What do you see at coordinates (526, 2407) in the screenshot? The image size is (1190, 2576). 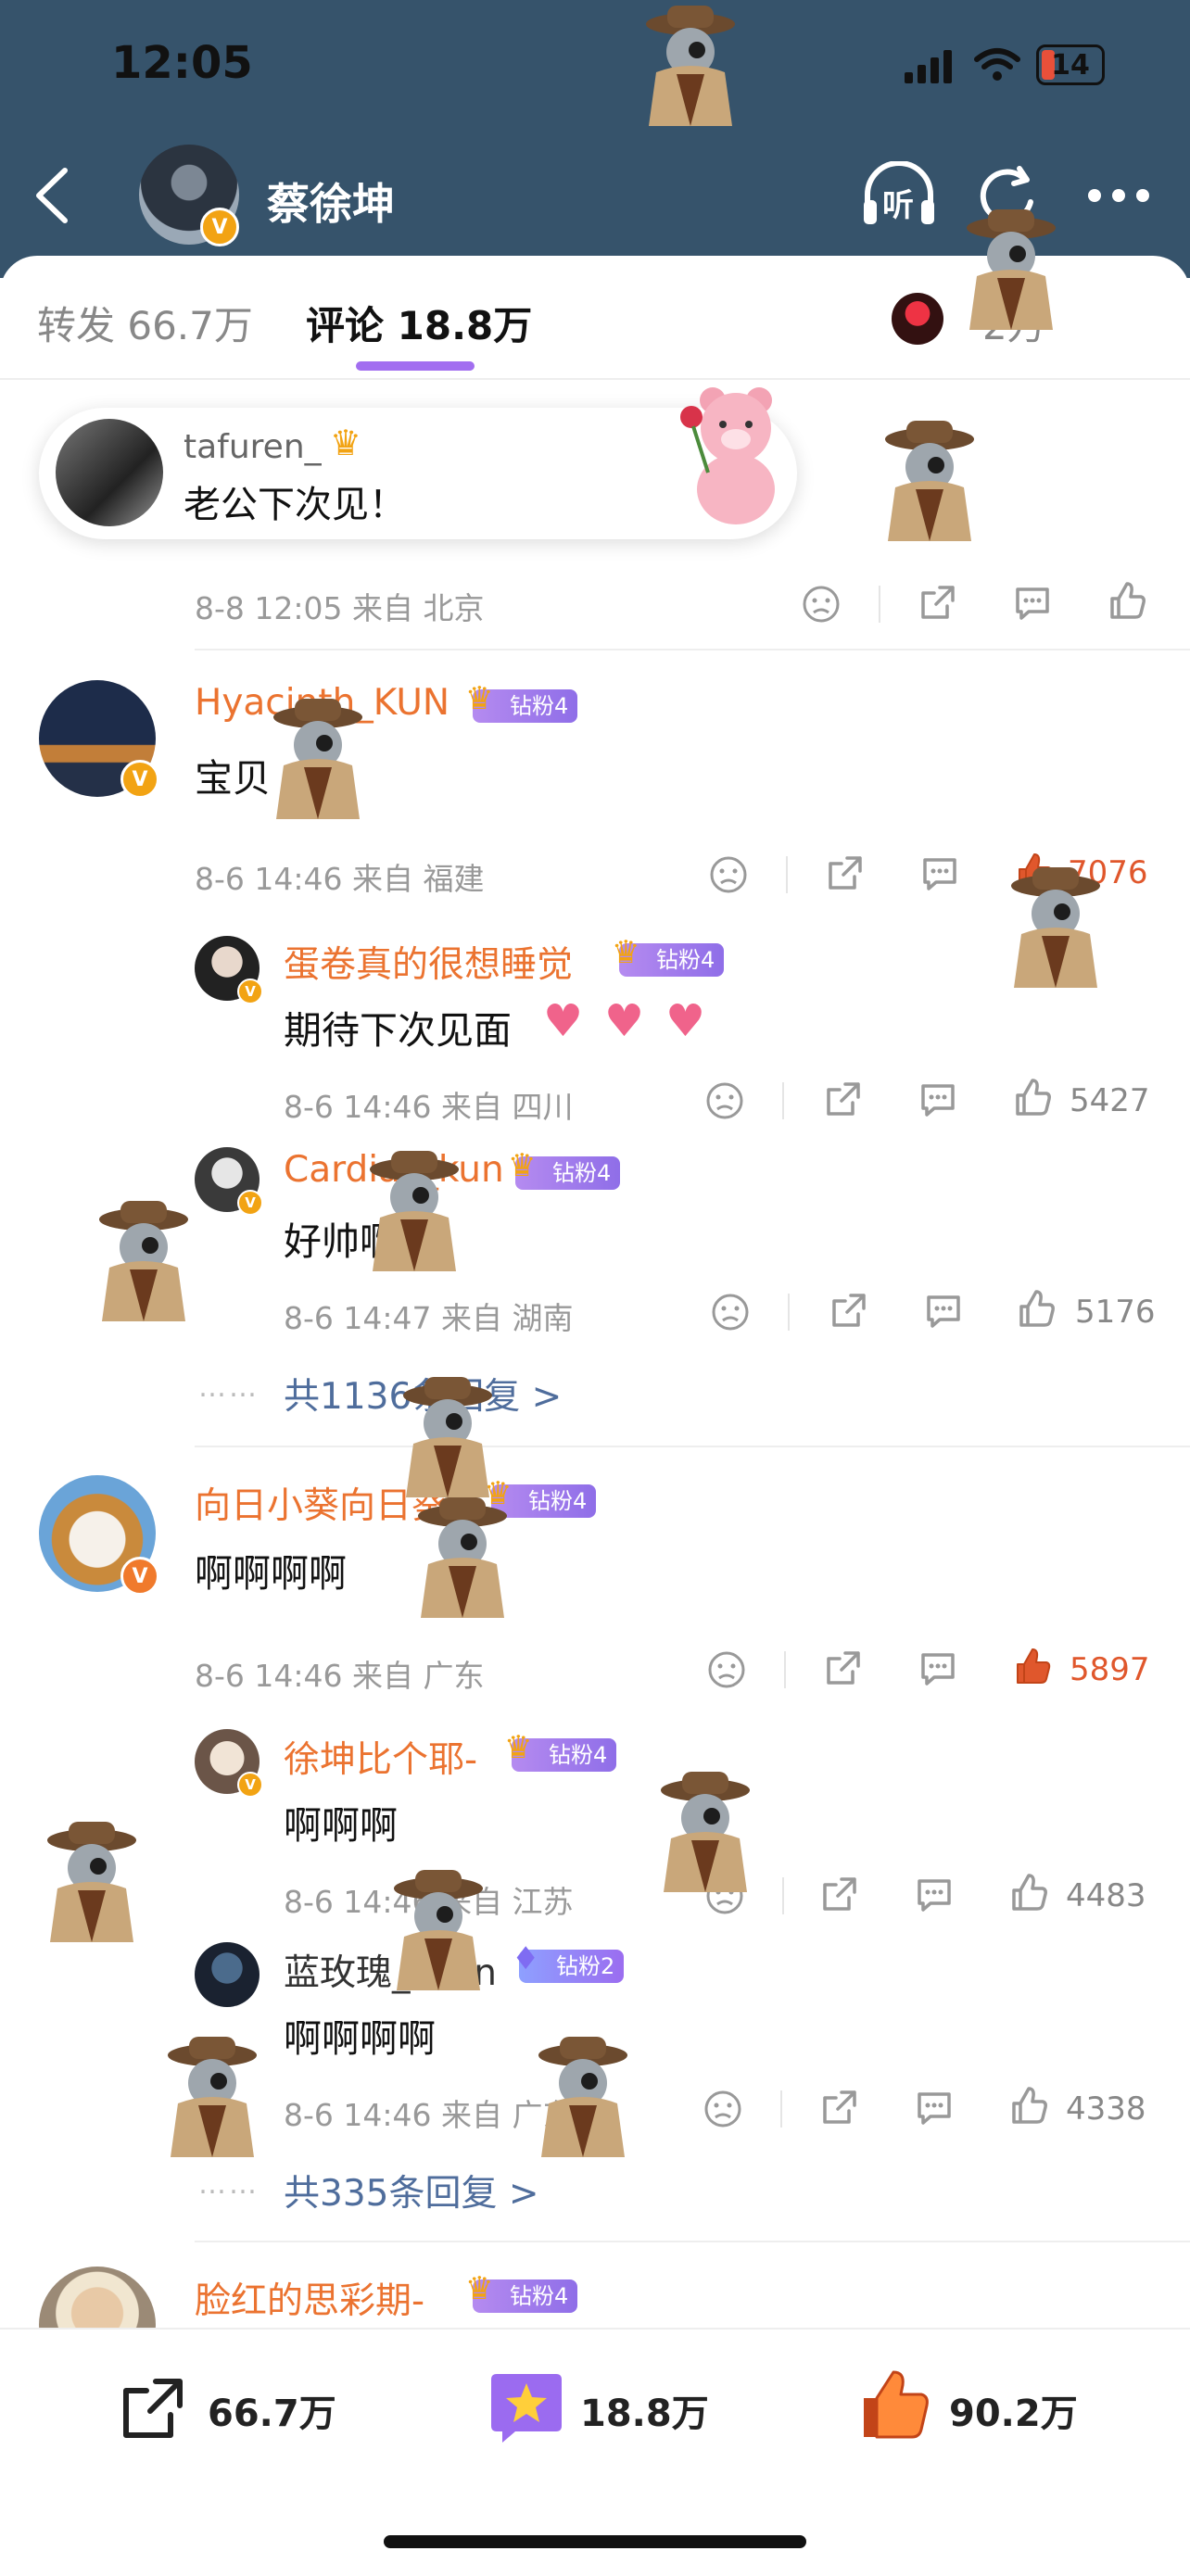 I see `comment-star-icon` at bounding box center [526, 2407].